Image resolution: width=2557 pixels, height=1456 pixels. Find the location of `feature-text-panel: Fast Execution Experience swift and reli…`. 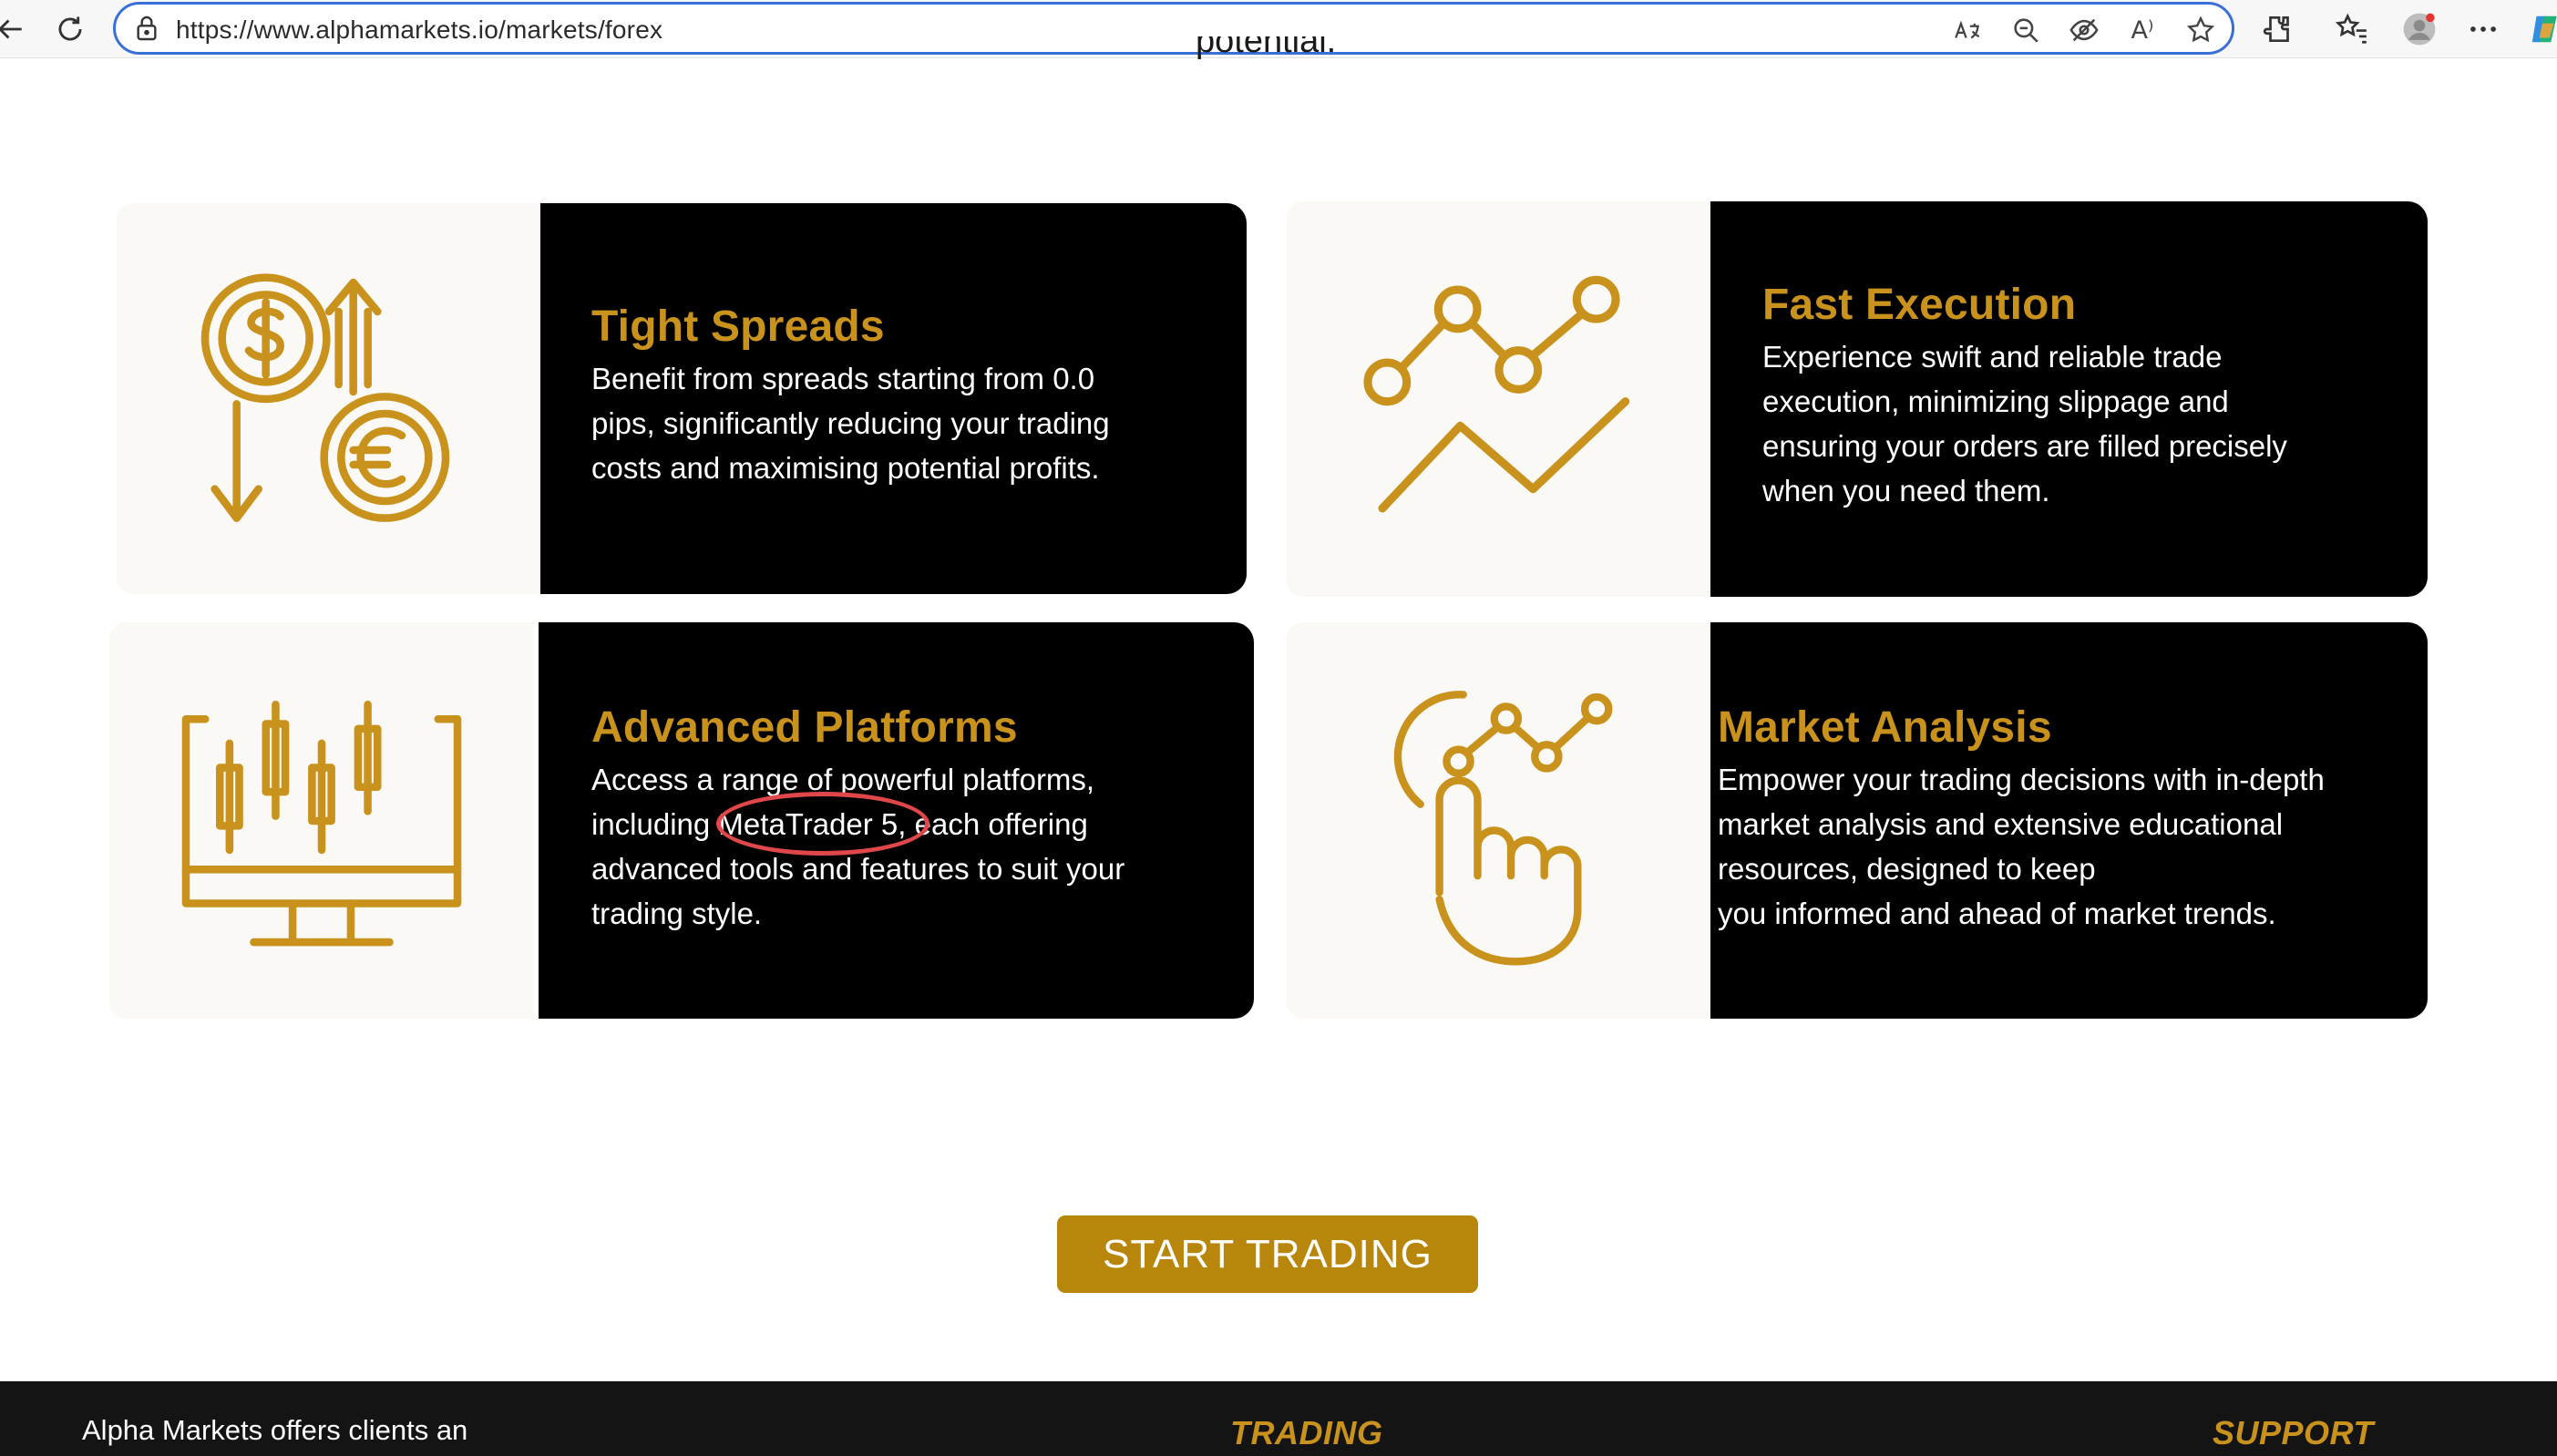

feature-text-panel: Fast Execution Experience swift and reli… is located at coordinates (2069, 399).